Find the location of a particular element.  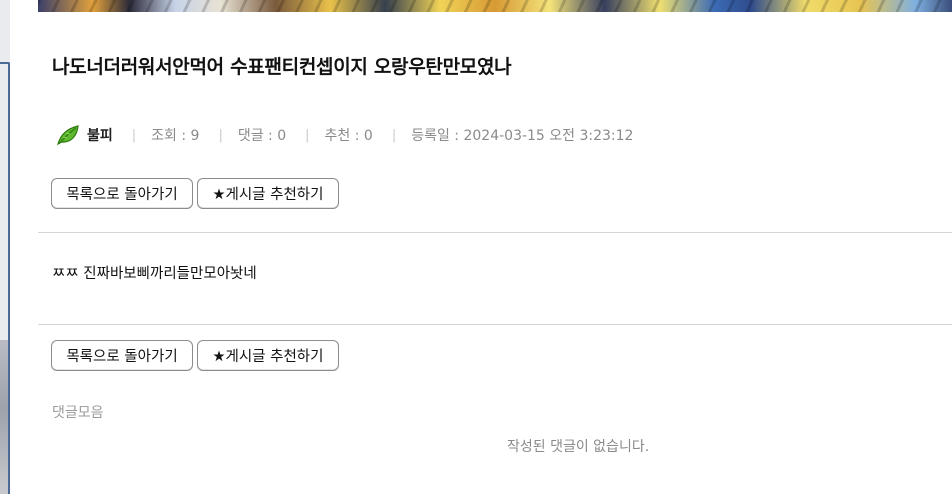

post-banner-image is located at coordinates (495, 6).